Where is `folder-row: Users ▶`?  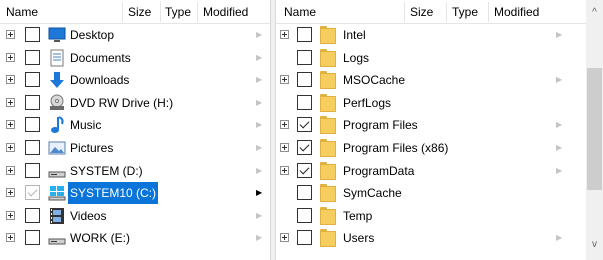 folder-row: Users ▶ is located at coordinates (439, 238).